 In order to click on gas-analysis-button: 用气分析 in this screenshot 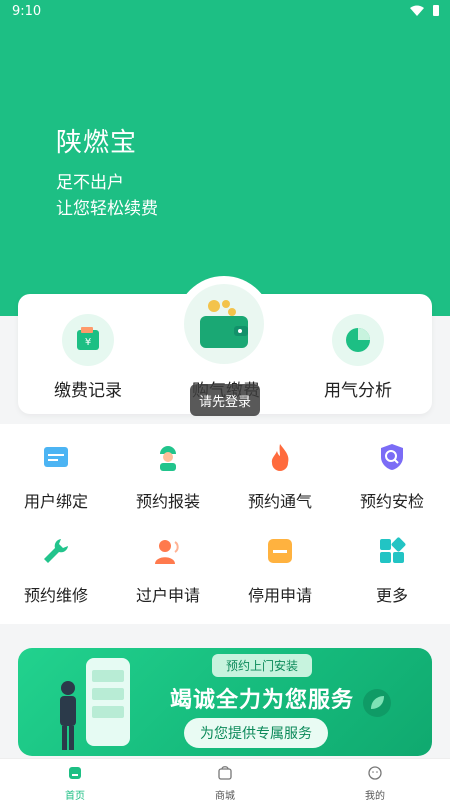, I will do `click(358, 357)`.